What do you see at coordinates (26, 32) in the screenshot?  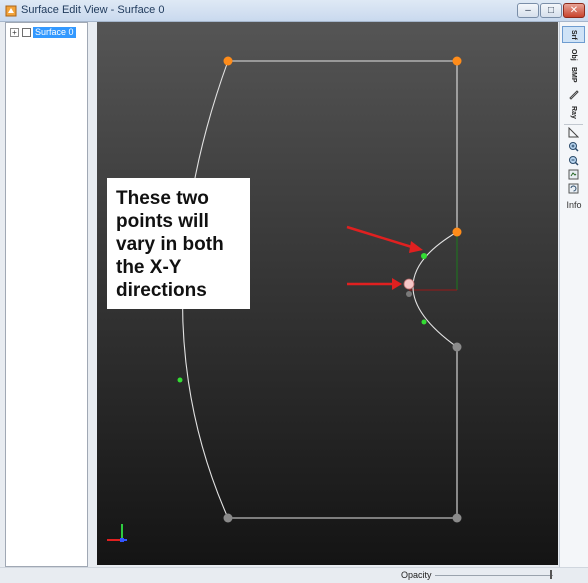 I see `visibility-checkbox` at bounding box center [26, 32].